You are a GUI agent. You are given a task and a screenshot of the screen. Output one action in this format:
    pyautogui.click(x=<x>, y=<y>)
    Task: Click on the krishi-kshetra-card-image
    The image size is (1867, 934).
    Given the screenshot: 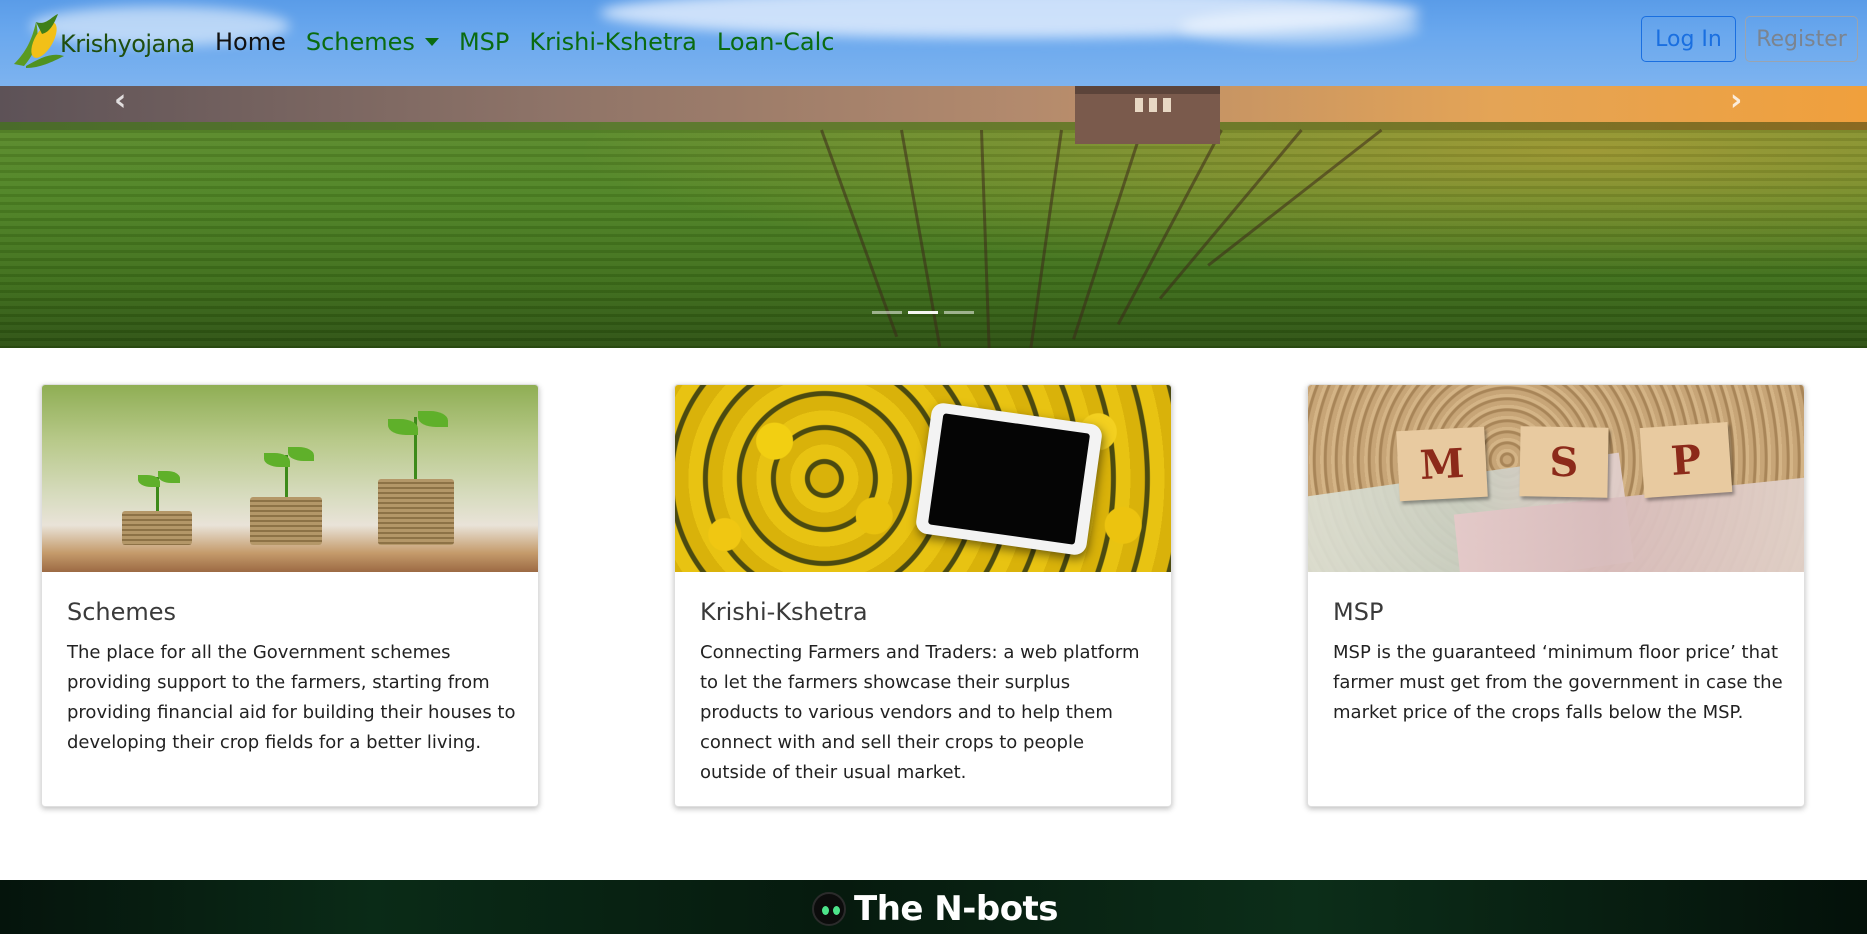 What is the action you would take?
    pyautogui.click(x=923, y=478)
    